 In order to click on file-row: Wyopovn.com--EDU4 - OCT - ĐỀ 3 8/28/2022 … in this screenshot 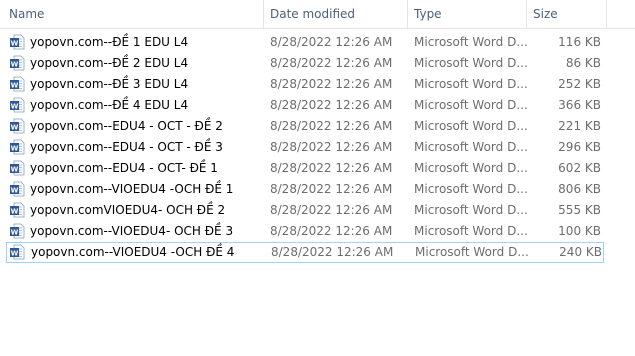, I will do `click(305, 147)`.